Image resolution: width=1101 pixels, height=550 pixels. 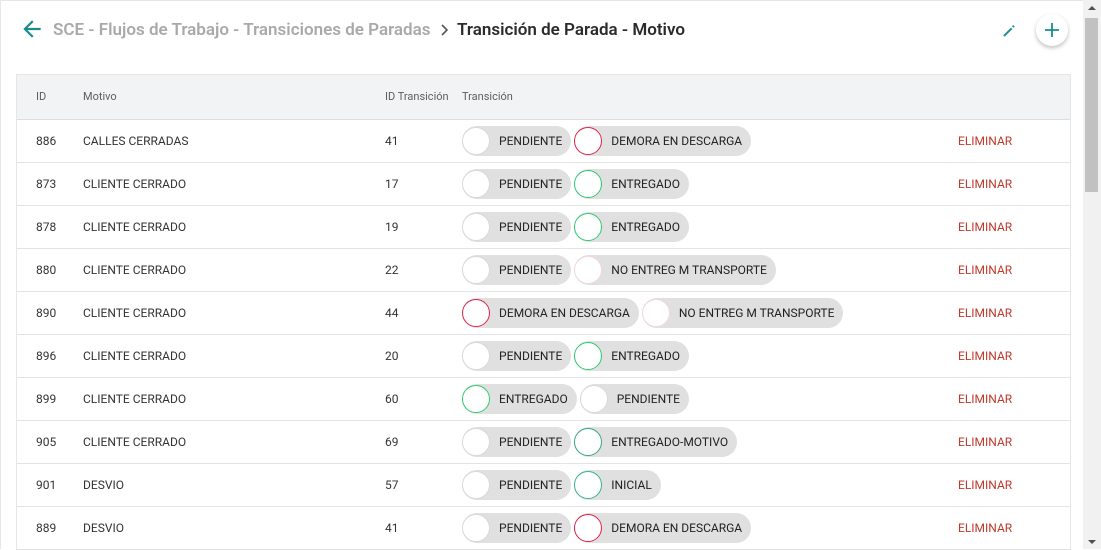 I want to click on scroll-up-arrow-icon, so click(x=1092, y=8).